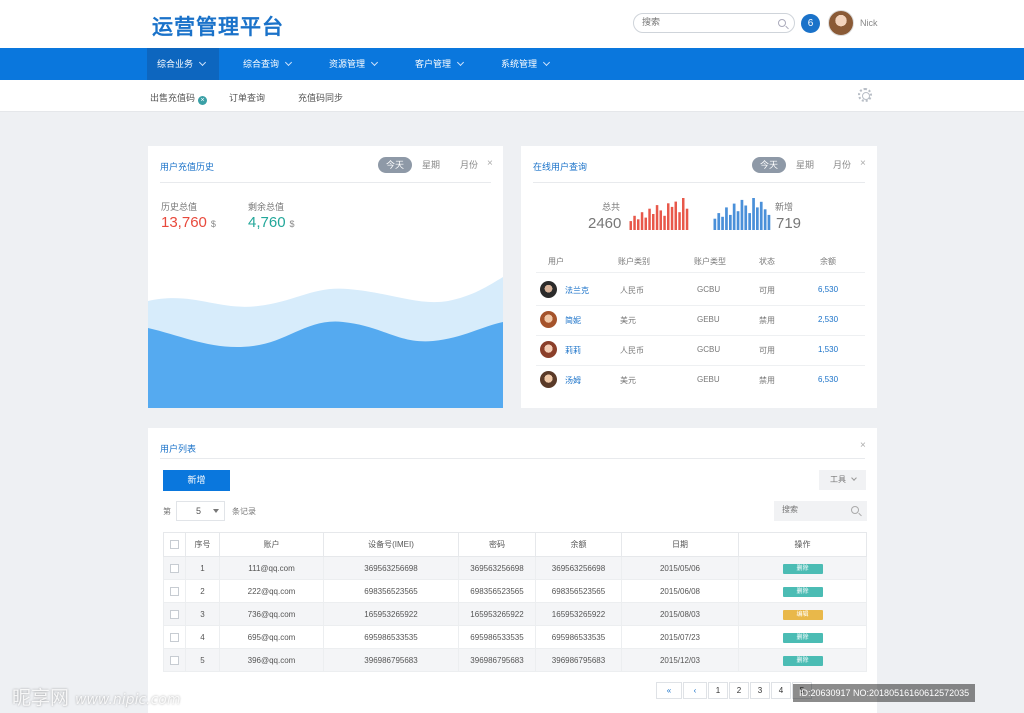 The image size is (1024, 713). I want to click on balance-cell: 165953265922, so click(578, 614).